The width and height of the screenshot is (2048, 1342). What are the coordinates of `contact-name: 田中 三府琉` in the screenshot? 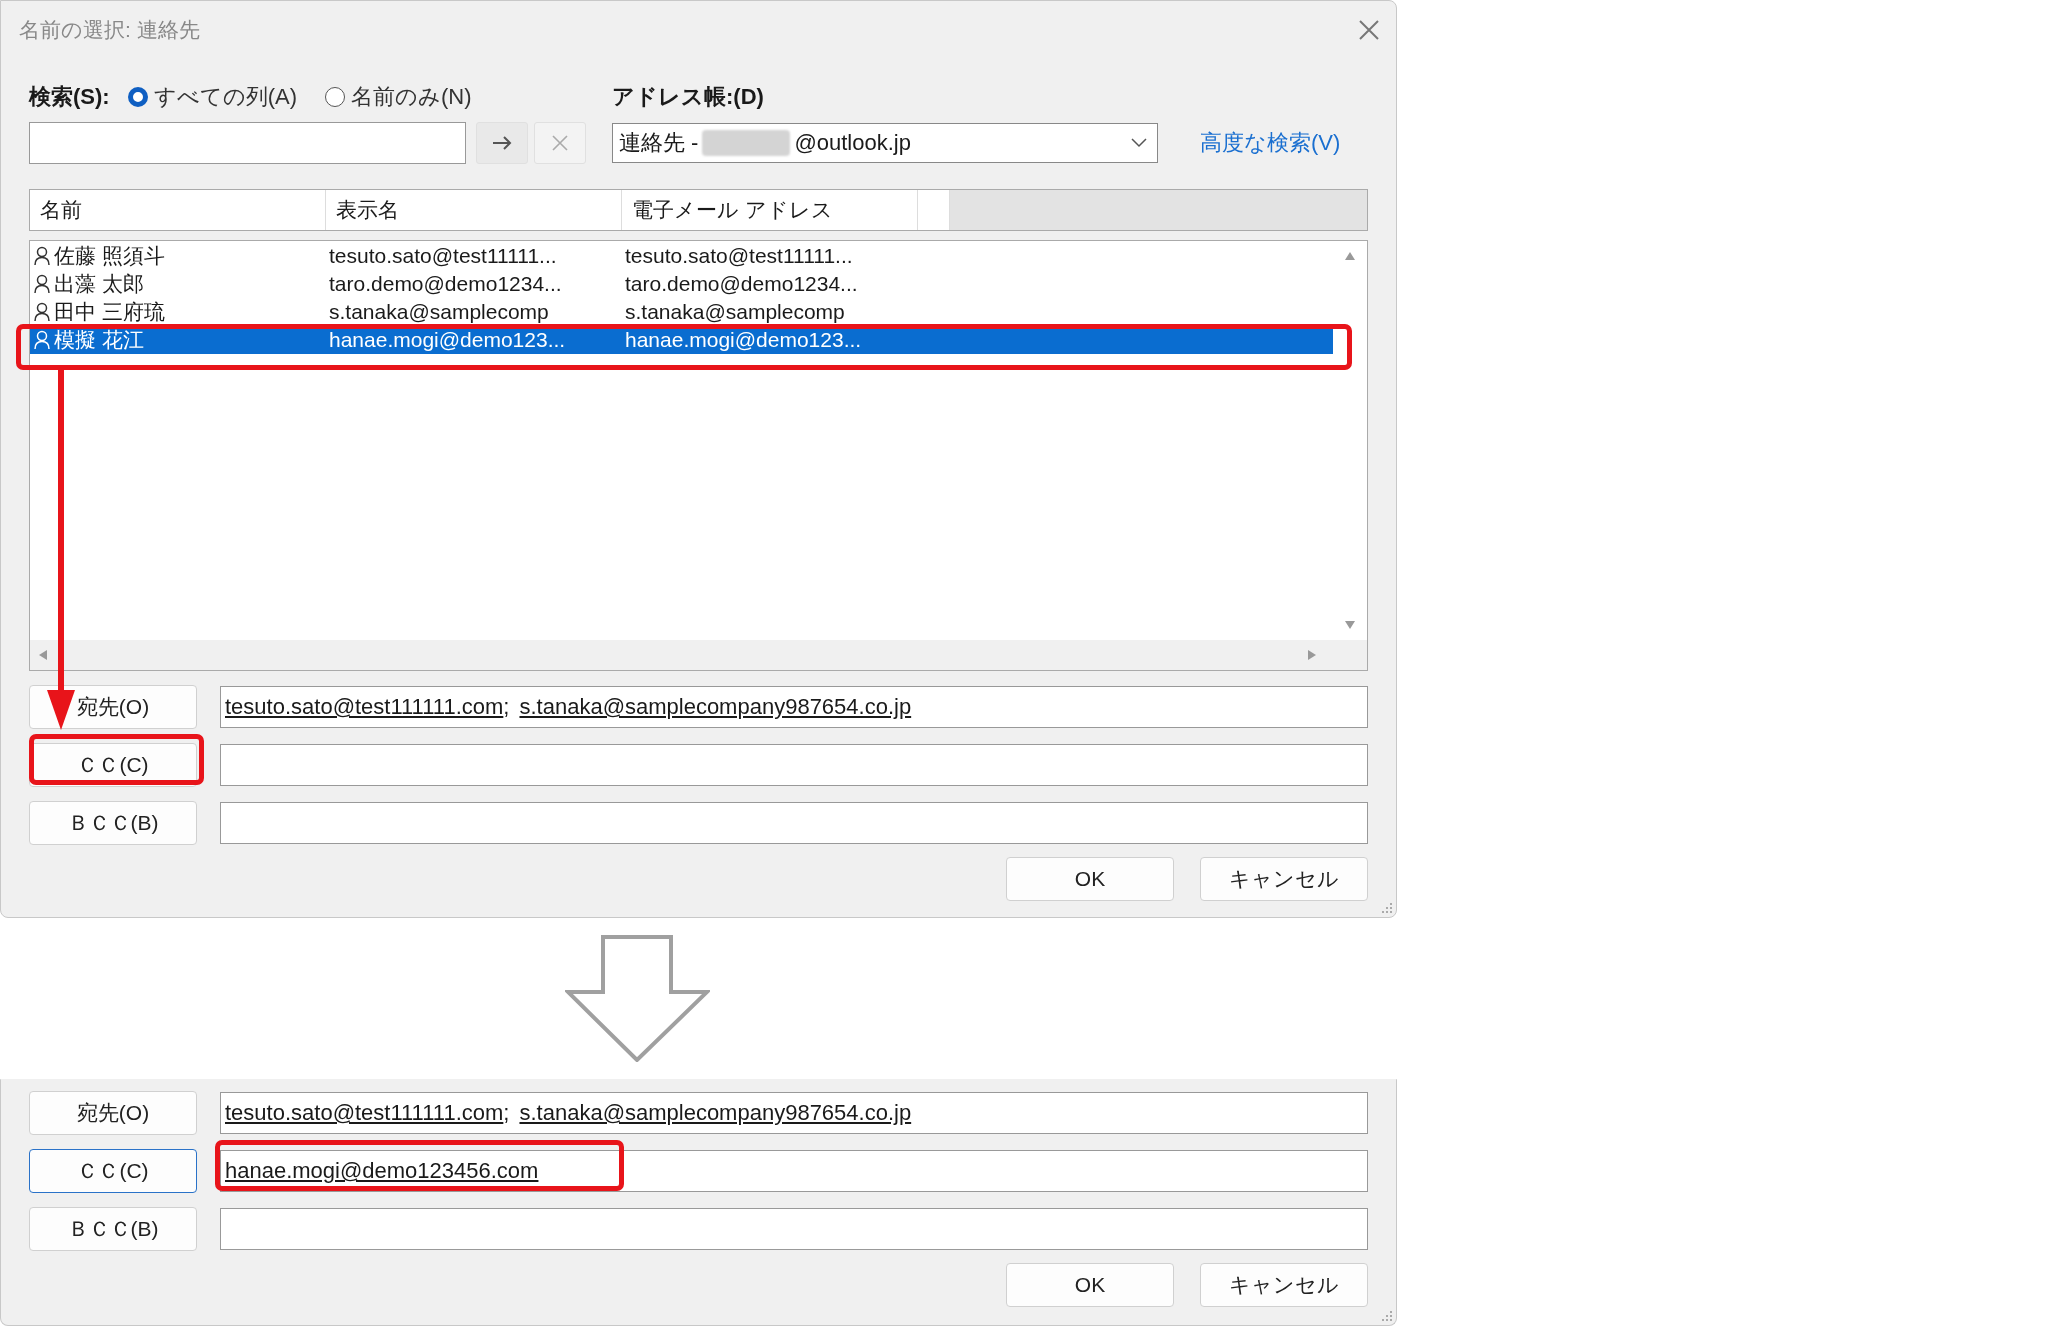 It's located at (109, 312).